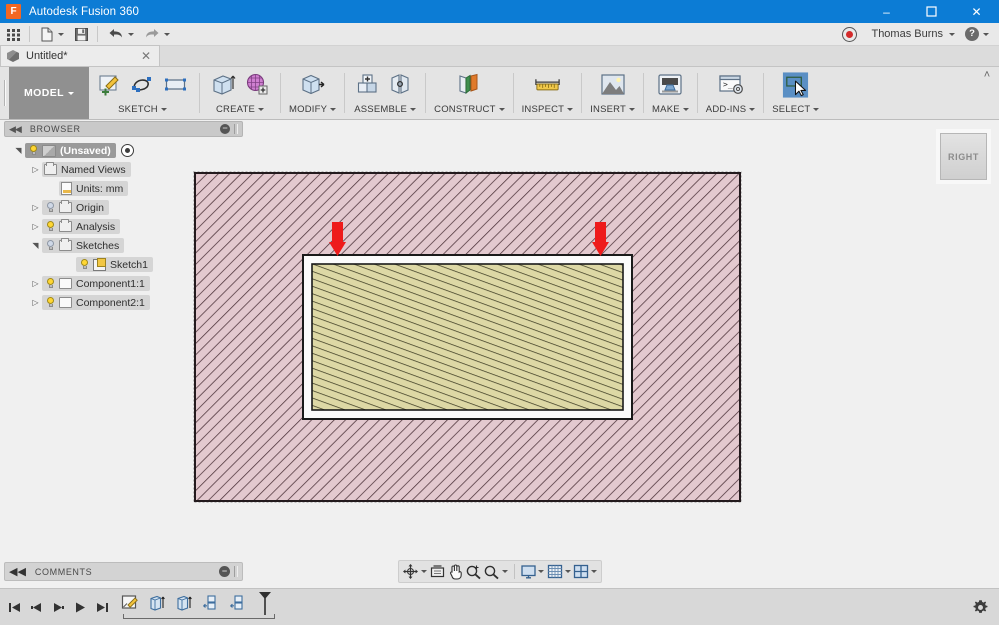 The image size is (999, 625). Describe the element at coordinates (70, 93) in the screenshot. I see `workspace-chevron-down-icon` at that location.